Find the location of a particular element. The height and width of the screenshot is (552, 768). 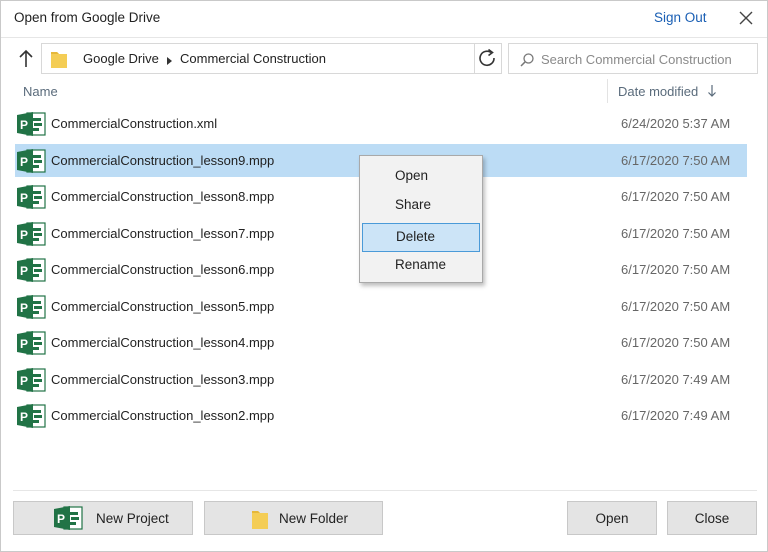

file-name: CommercialConstruction_lesson3.mpp is located at coordinates (163, 379).